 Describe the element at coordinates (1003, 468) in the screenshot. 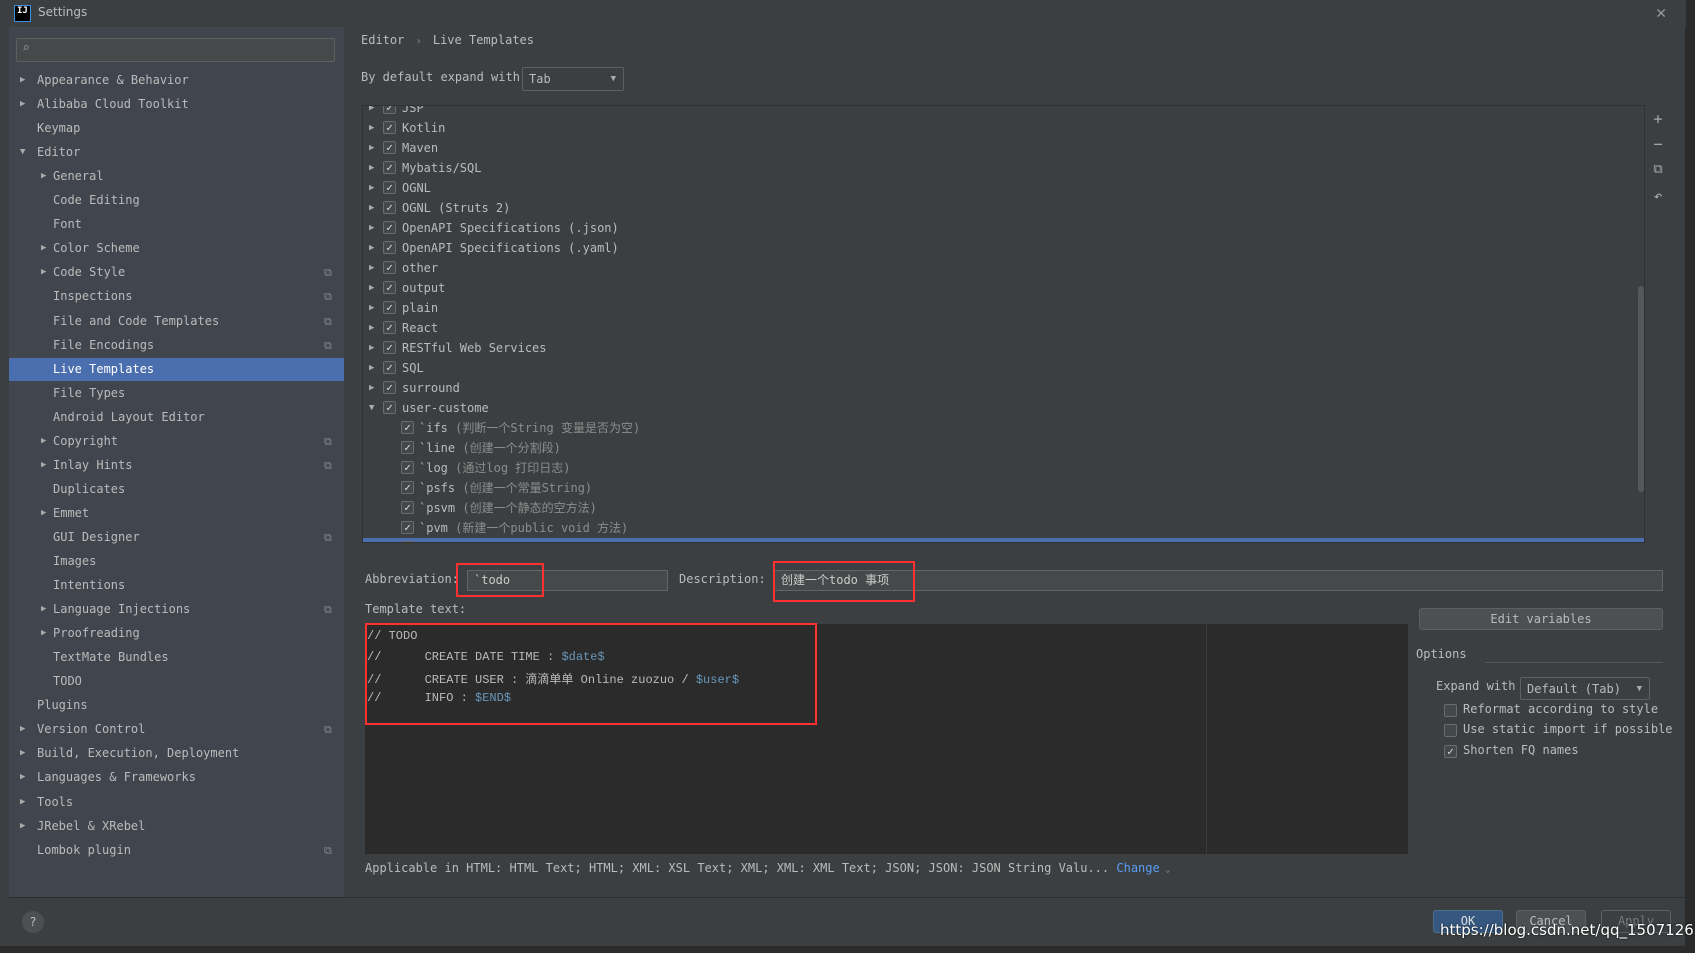

I see `template-item: ✓ `log (通过log 打印日志)` at that location.